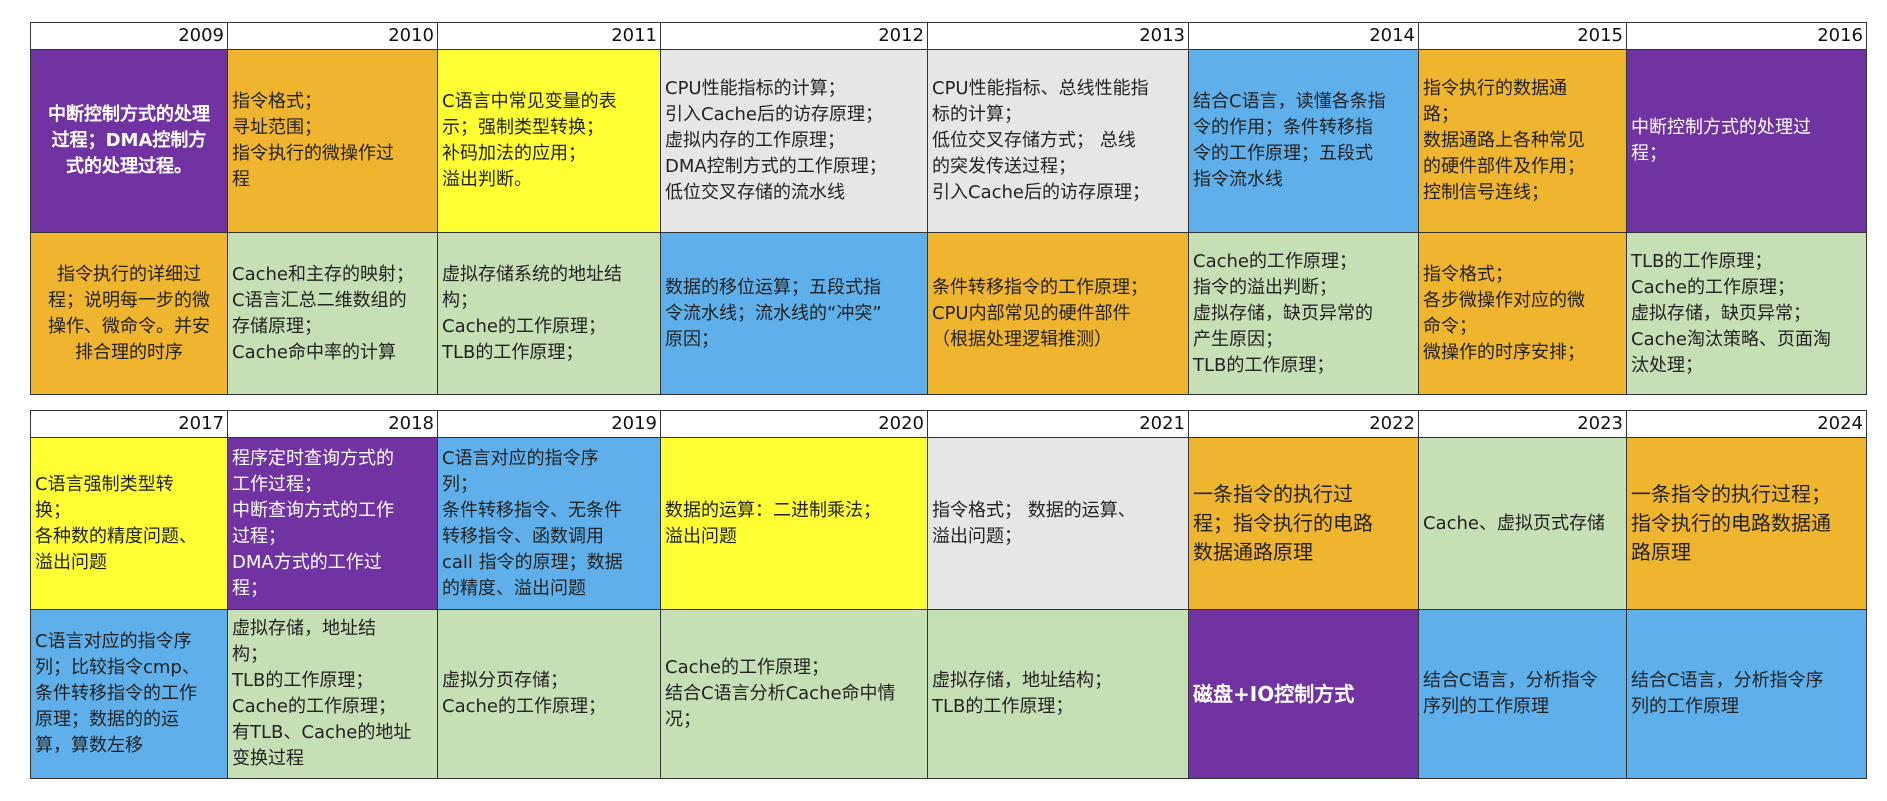 The height and width of the screenshot is (801, 1887). I want to click on topic-cell-2024-q2: 结合C语言，分析指令序 列的工作原理, so click(1747, 694).